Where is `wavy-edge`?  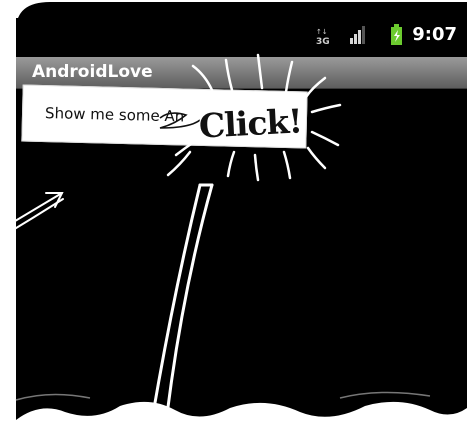 wavy-edge is located at coordinates (241, 416).